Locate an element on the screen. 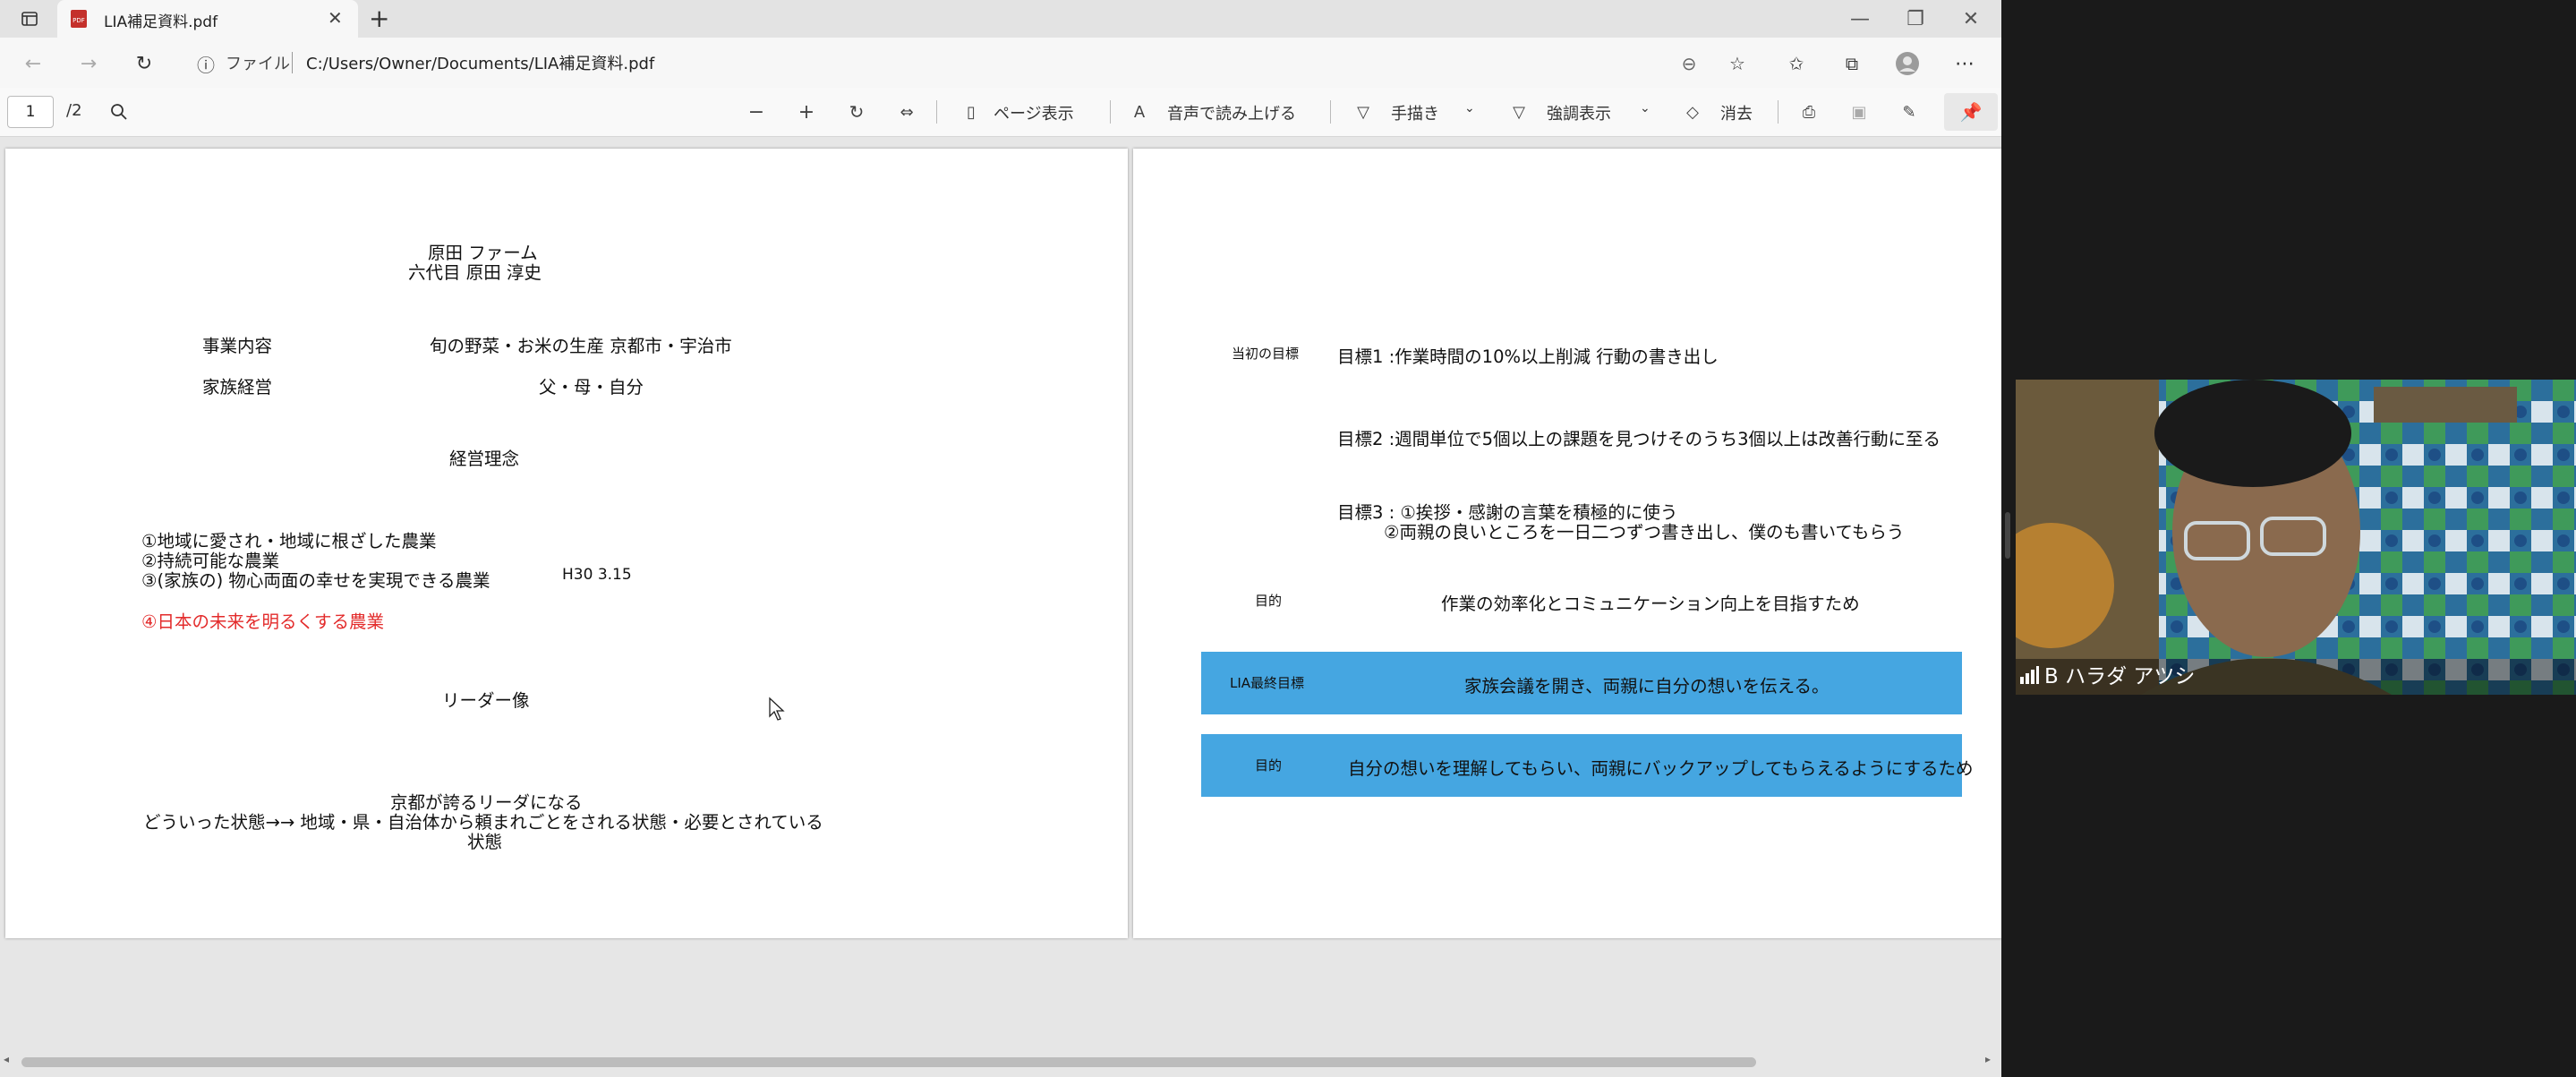 The image size is (2576, 1077). goal-3-line-2: ②両親の良いところを一日二つずつ書き出し、僕のも書いてもらう is located at coordinates (1644, 532).